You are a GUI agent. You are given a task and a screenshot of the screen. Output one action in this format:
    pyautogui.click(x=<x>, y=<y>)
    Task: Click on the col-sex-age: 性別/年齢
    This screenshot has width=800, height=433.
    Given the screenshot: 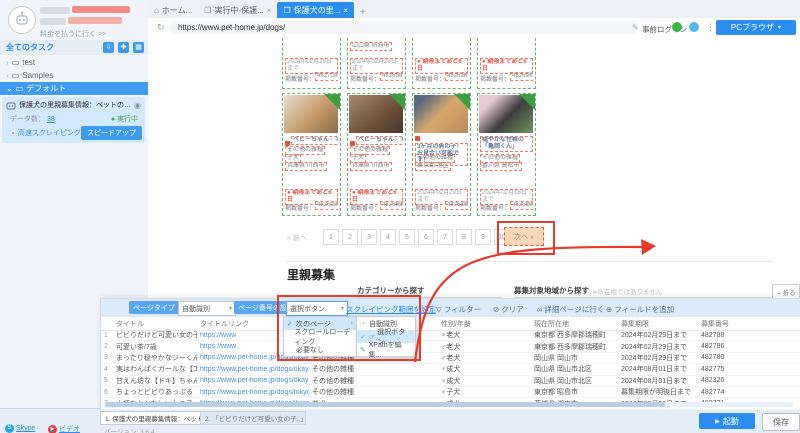 What is the action you would take?
    pyautogui.click(x=484, y=324)
    